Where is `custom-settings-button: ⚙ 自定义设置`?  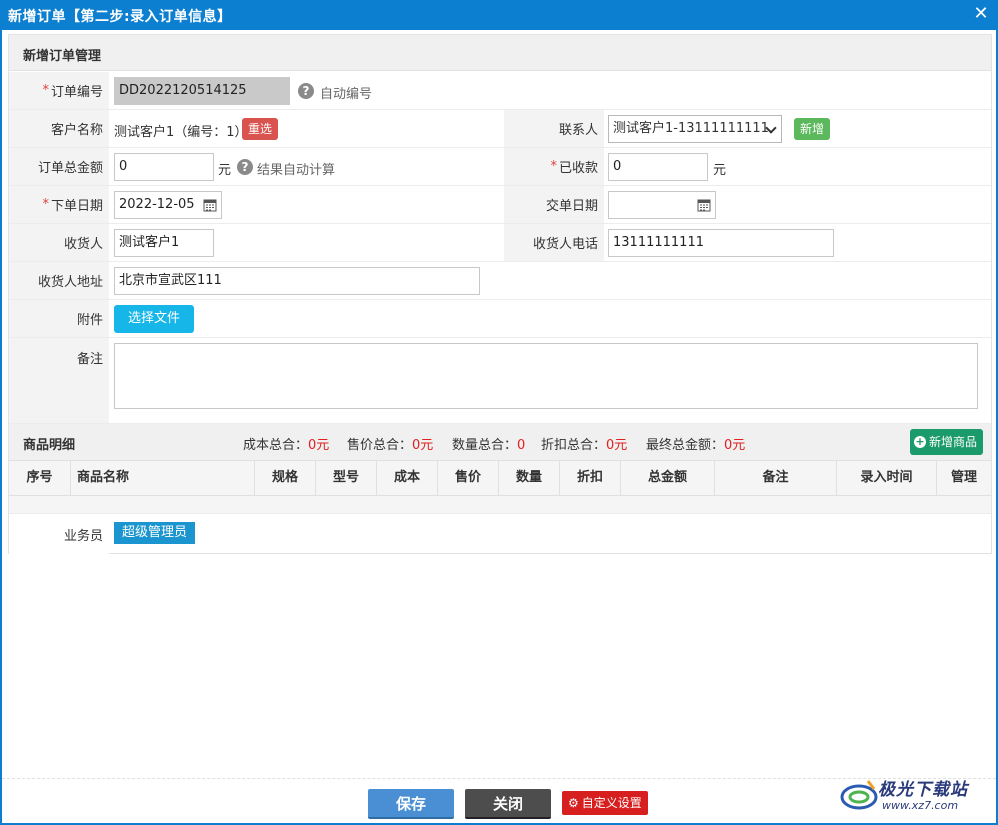
custom-settings-button: ⚙ 自定义设置 is located at coordinates (605, 803).